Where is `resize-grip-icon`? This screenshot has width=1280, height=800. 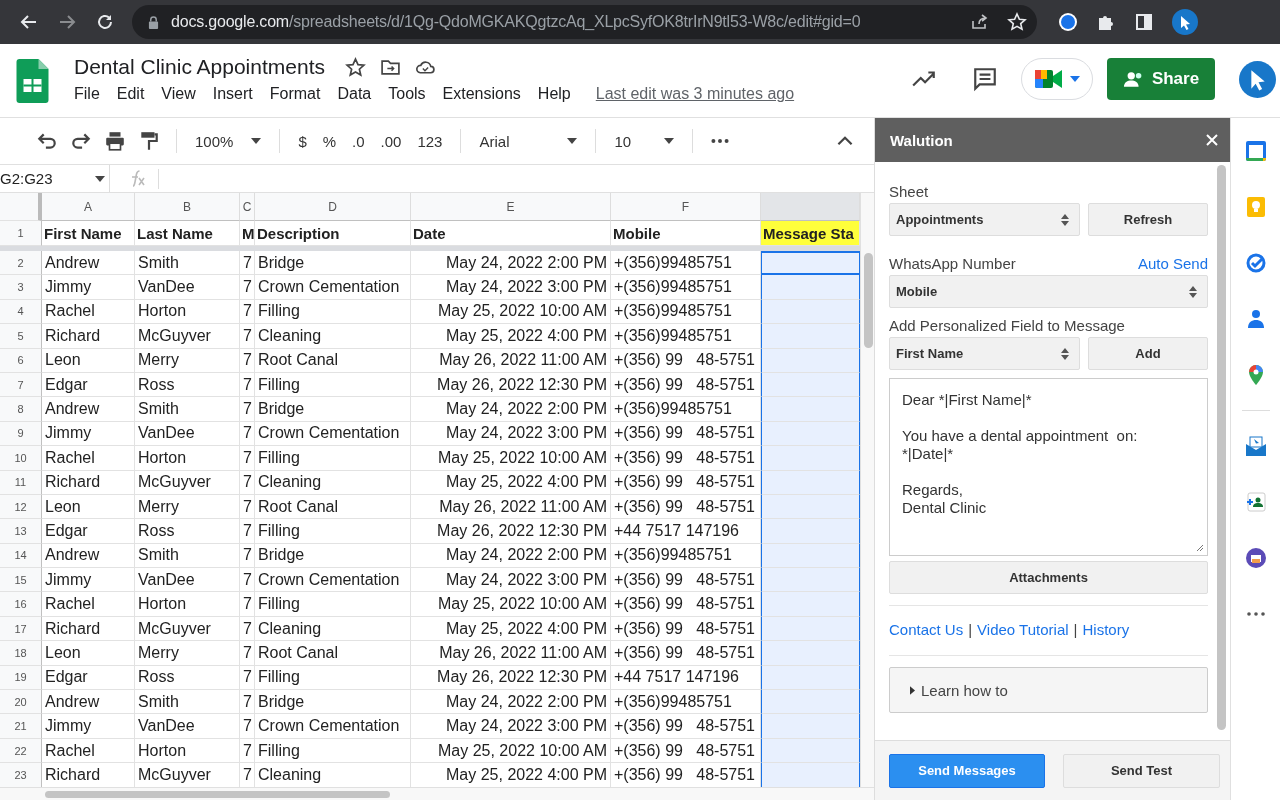 resize-grip-icon is located at coordinates (1199, 547).